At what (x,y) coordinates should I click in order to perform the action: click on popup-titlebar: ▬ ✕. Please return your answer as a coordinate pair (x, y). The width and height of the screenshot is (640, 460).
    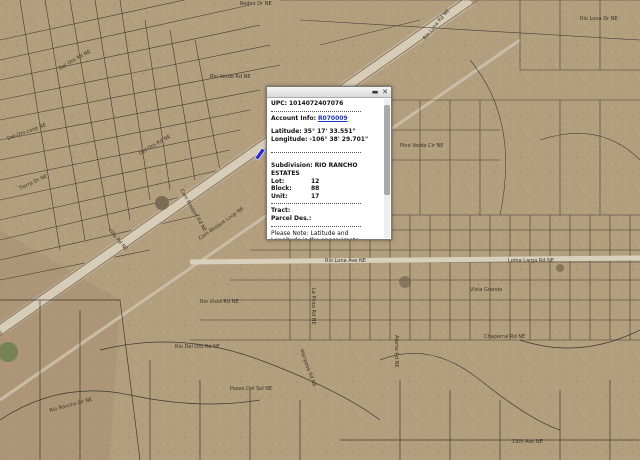
    Looking at the image, I should click on (329, 92).